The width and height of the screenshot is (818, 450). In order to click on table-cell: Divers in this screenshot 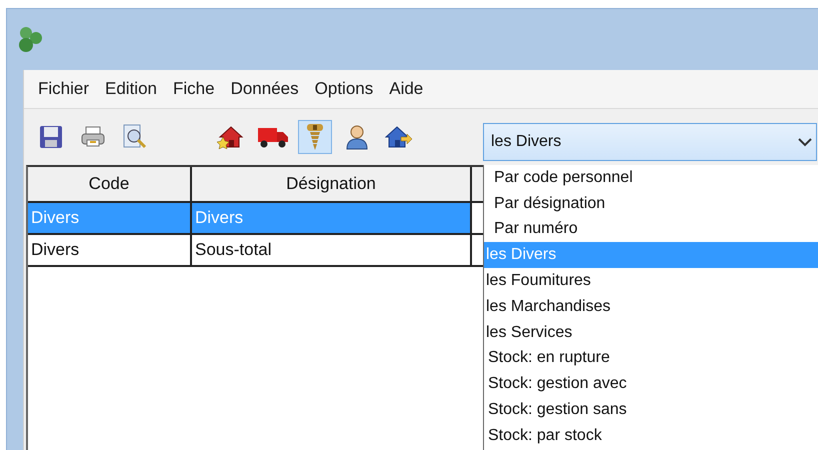, I will do `click(110, 251)`.